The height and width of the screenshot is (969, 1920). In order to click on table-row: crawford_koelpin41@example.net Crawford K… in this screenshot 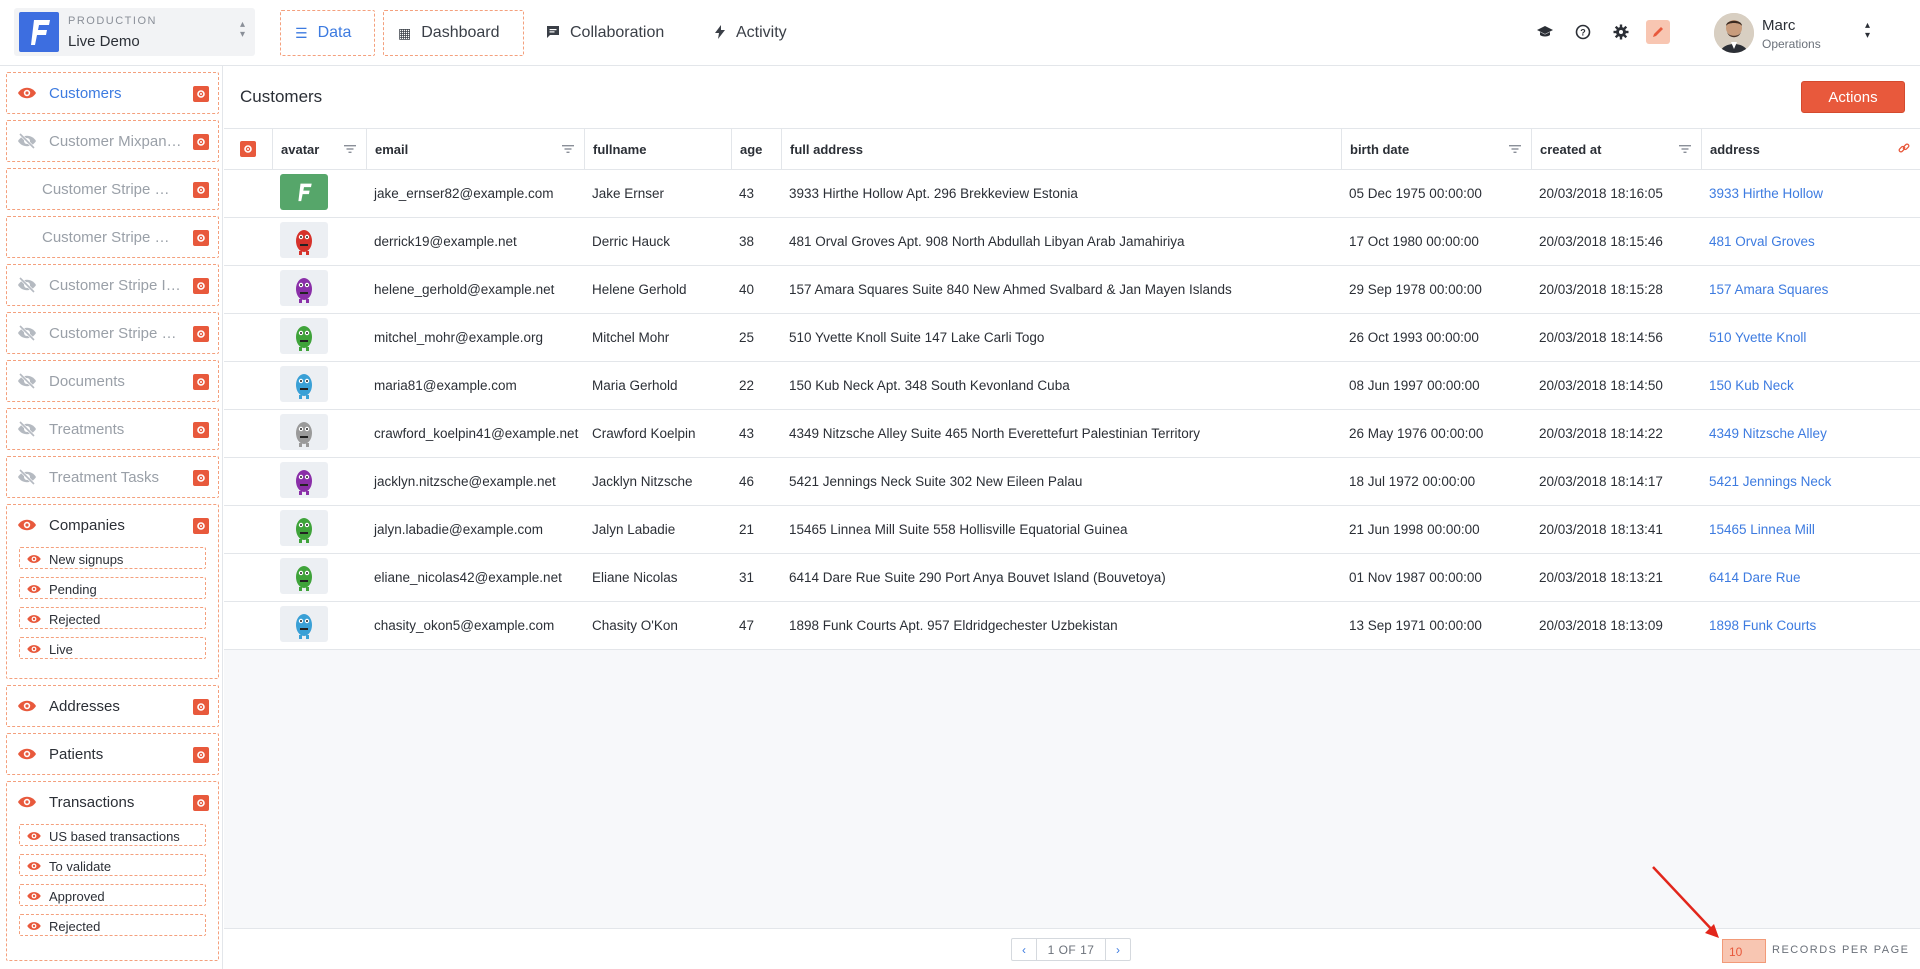, I will do `click(1072, 434)`.